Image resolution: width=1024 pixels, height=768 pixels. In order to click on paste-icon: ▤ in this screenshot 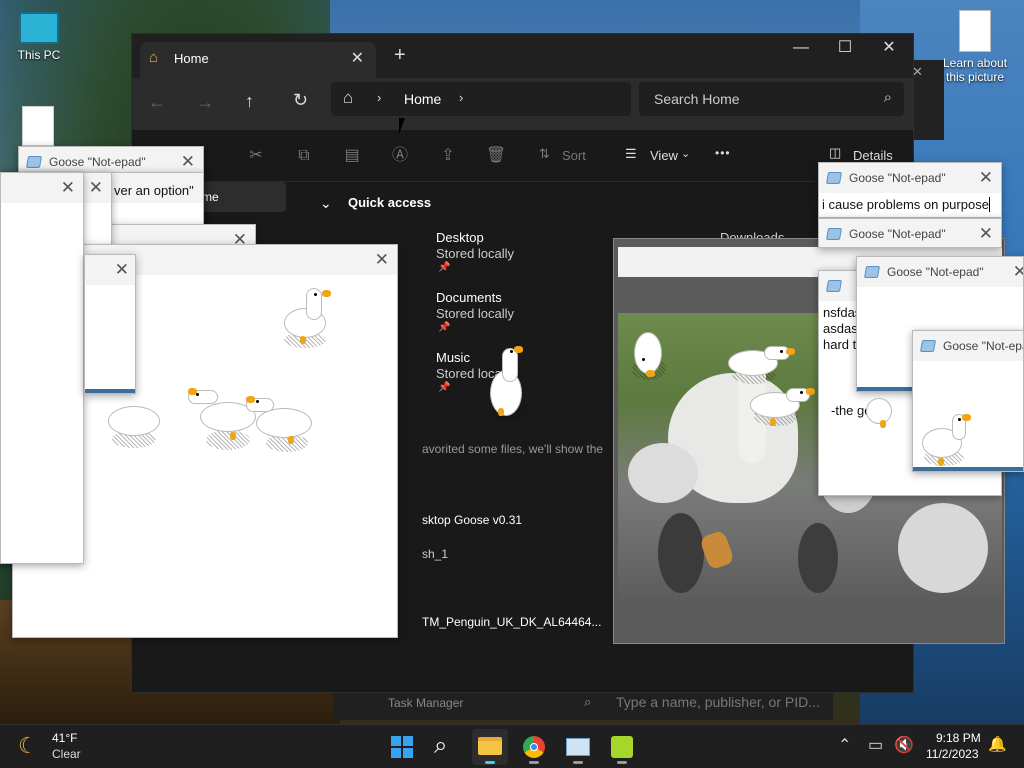, I will do `click(352, 156)`.